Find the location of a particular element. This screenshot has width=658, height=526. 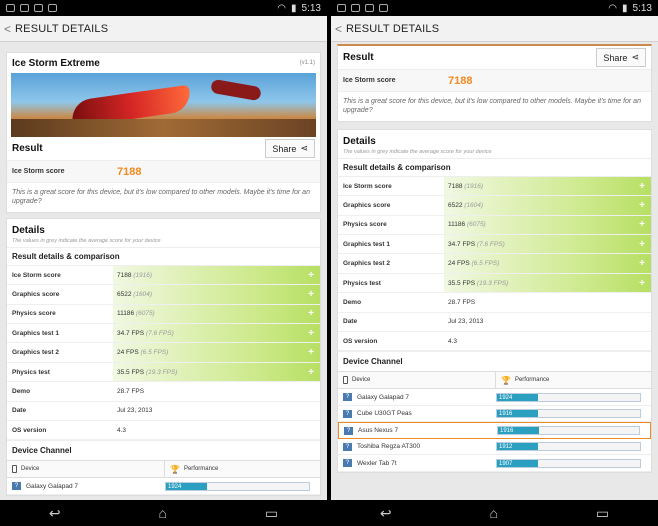

test-card: Ice Storm Extreme (v1.1) Result Share ⋖ is located at coordinates (163, 132).